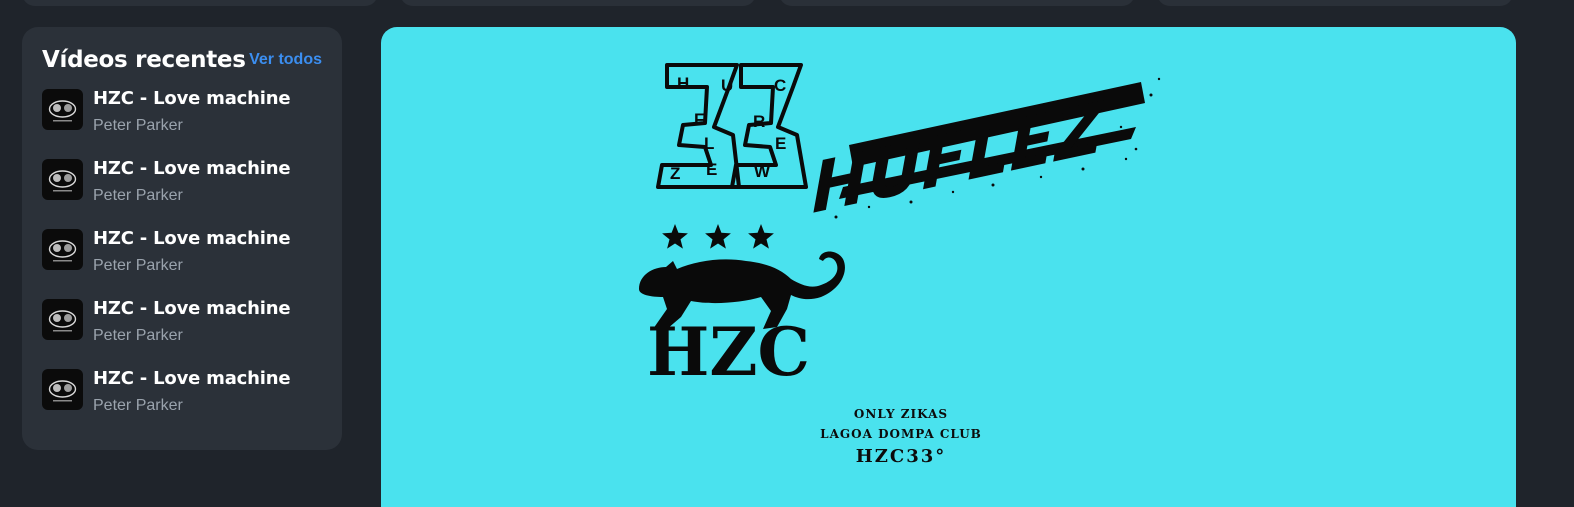 The width and height of the screenshot is (1574, 507). Describe the element at coordinates (732, 126) in the screenshot. I see `logo-33: H U C F R L E Z E W` at that location.